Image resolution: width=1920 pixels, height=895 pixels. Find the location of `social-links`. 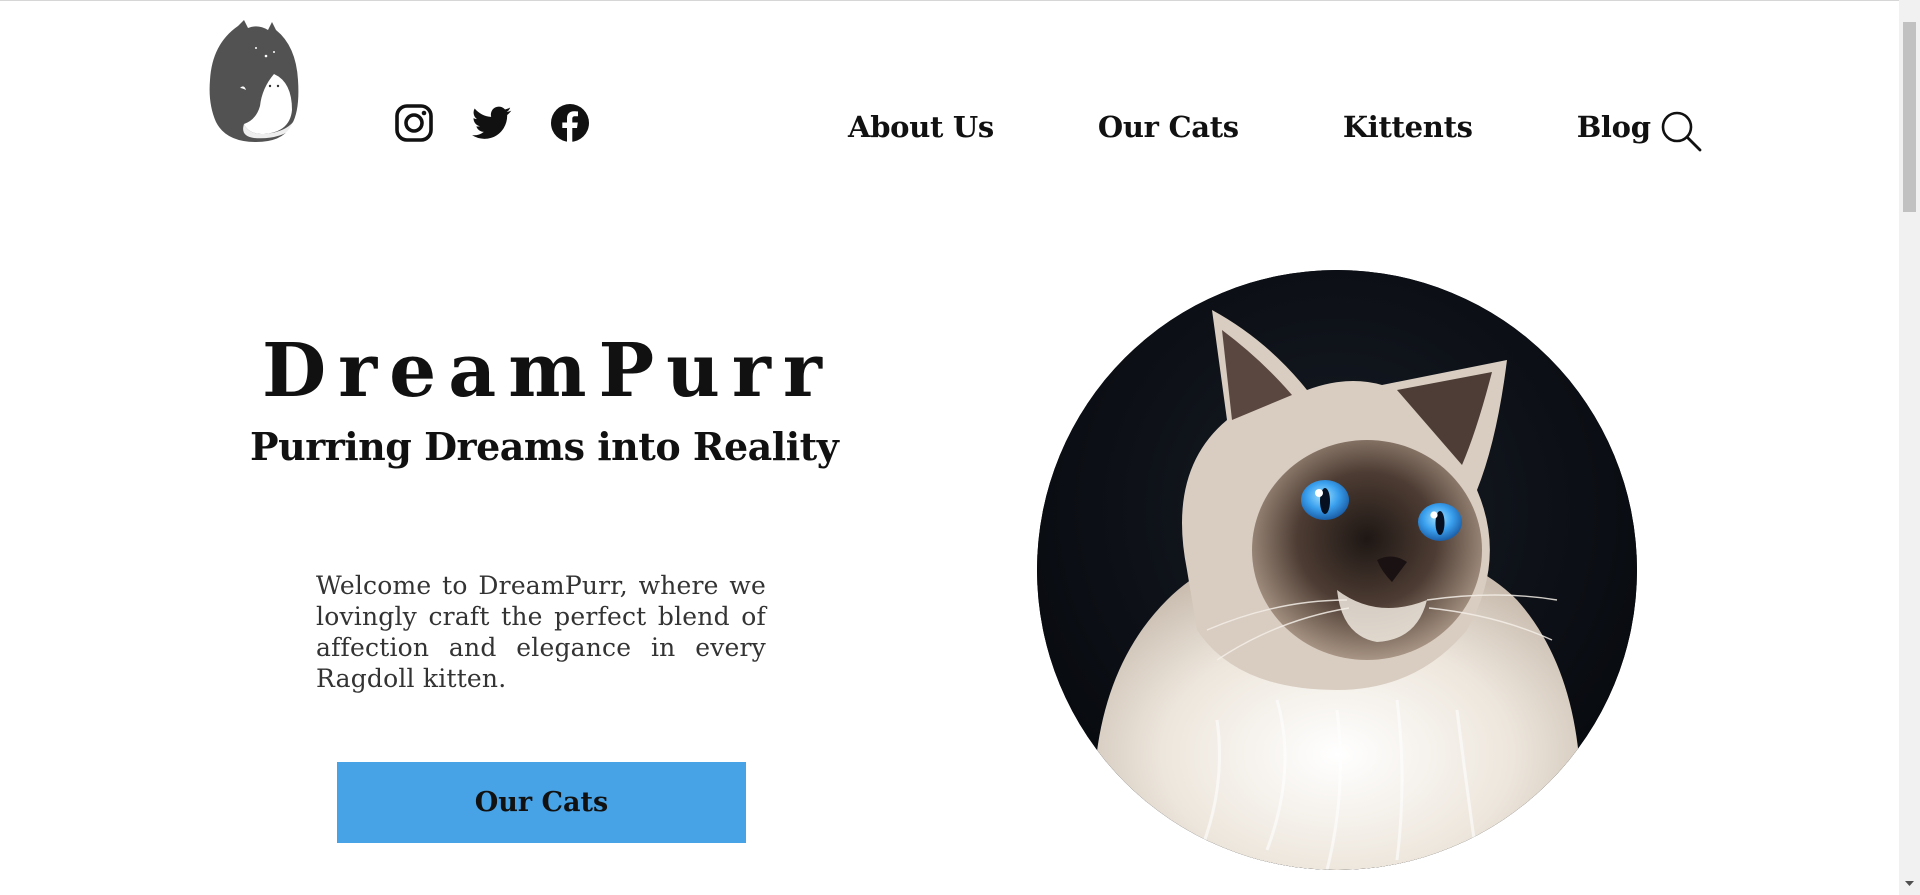

social-links is located at coordinates (492, 123).